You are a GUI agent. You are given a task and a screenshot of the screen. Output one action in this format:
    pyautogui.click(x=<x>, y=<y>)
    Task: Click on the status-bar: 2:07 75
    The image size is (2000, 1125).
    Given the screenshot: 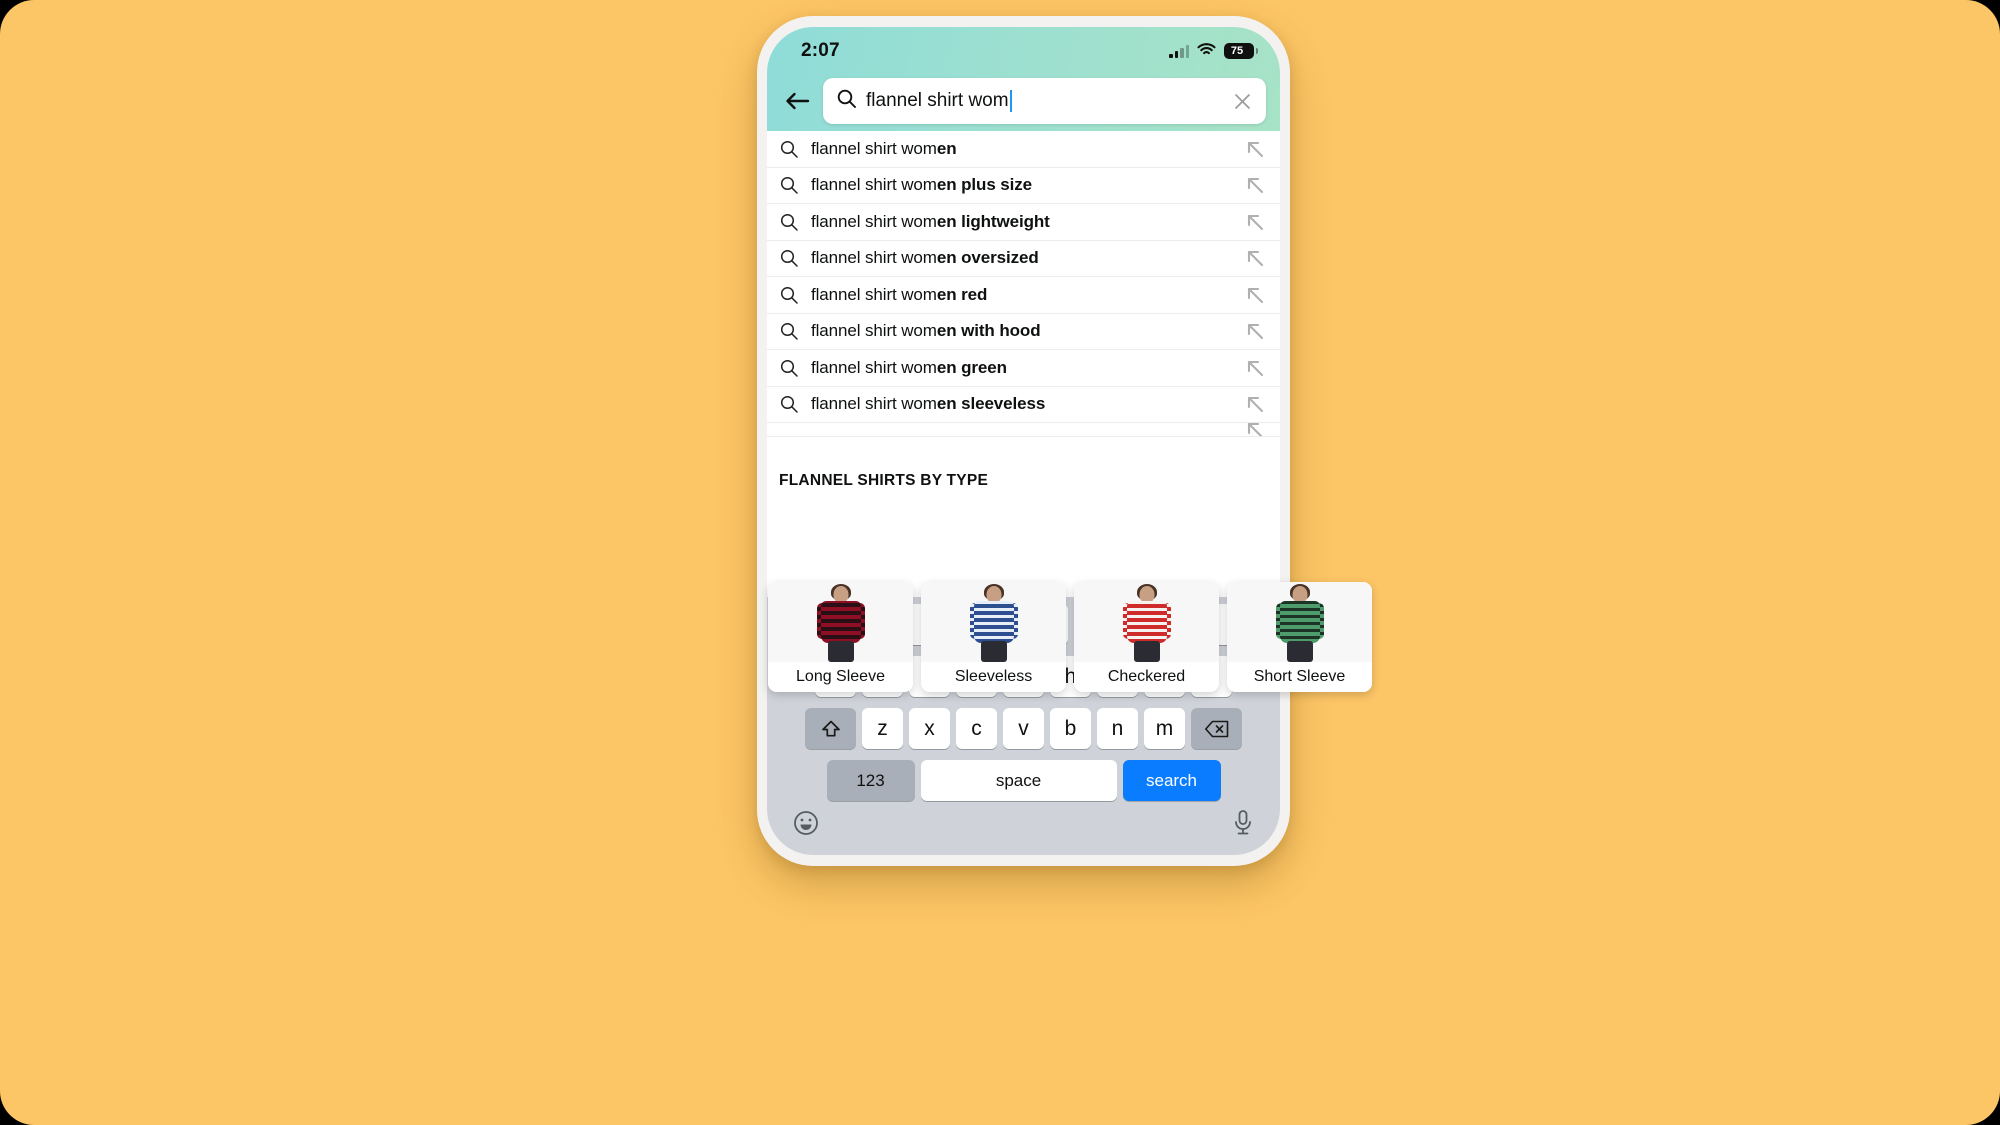 What is the action you would take?
    pyautogui.click(x=1023, y=49)
    